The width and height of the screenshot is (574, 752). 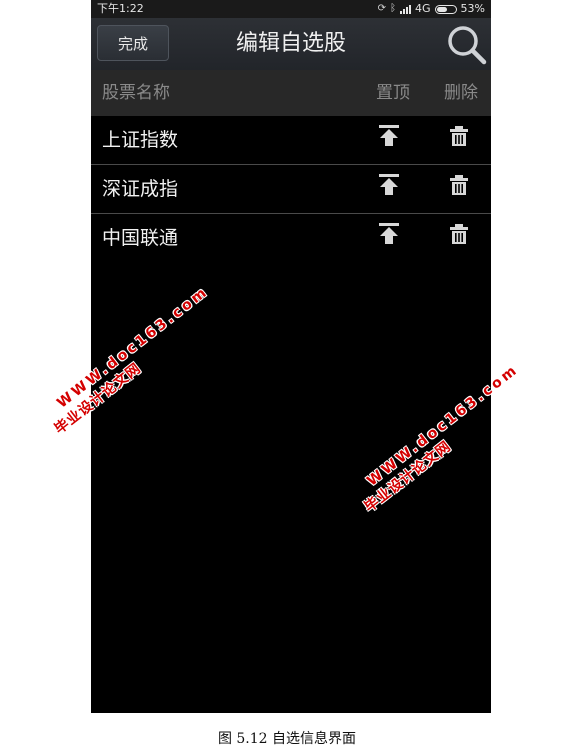 I want to click on column-pin-top: 置顶, so click(x=393, y=93).